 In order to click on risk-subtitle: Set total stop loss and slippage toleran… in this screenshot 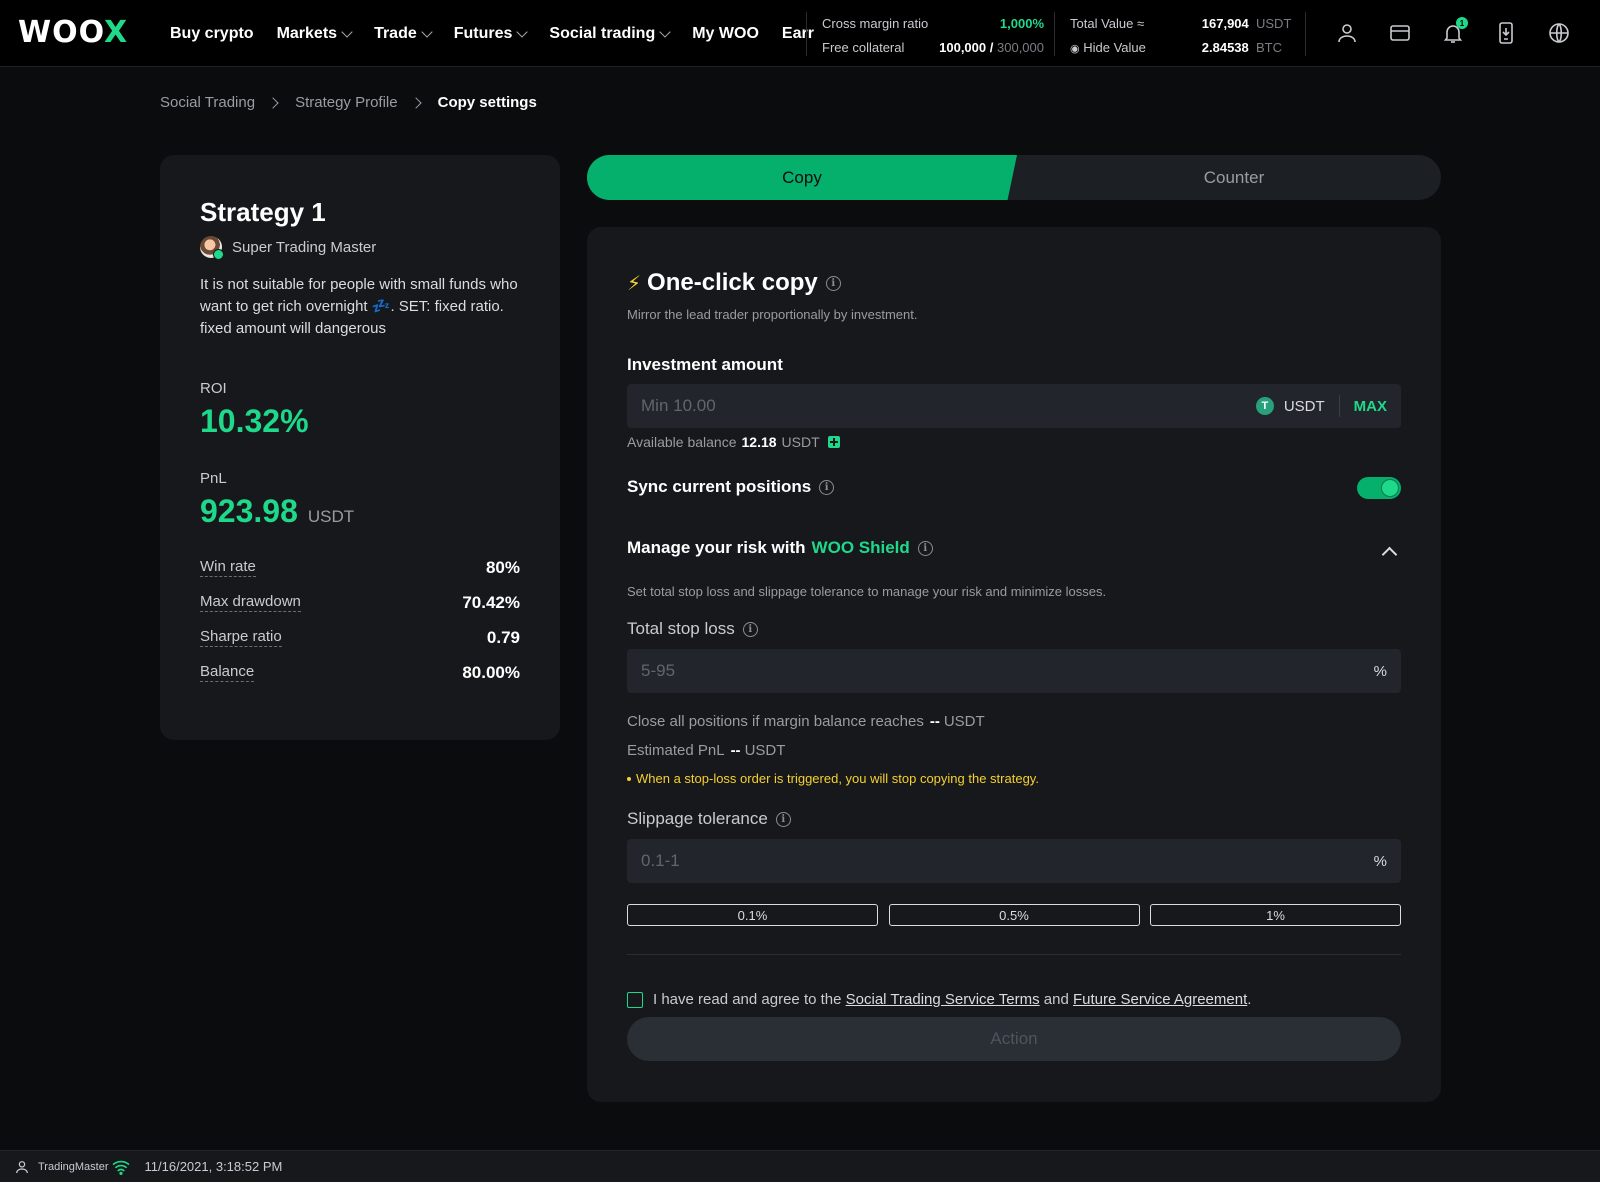, I will do `click(867, 591)`.